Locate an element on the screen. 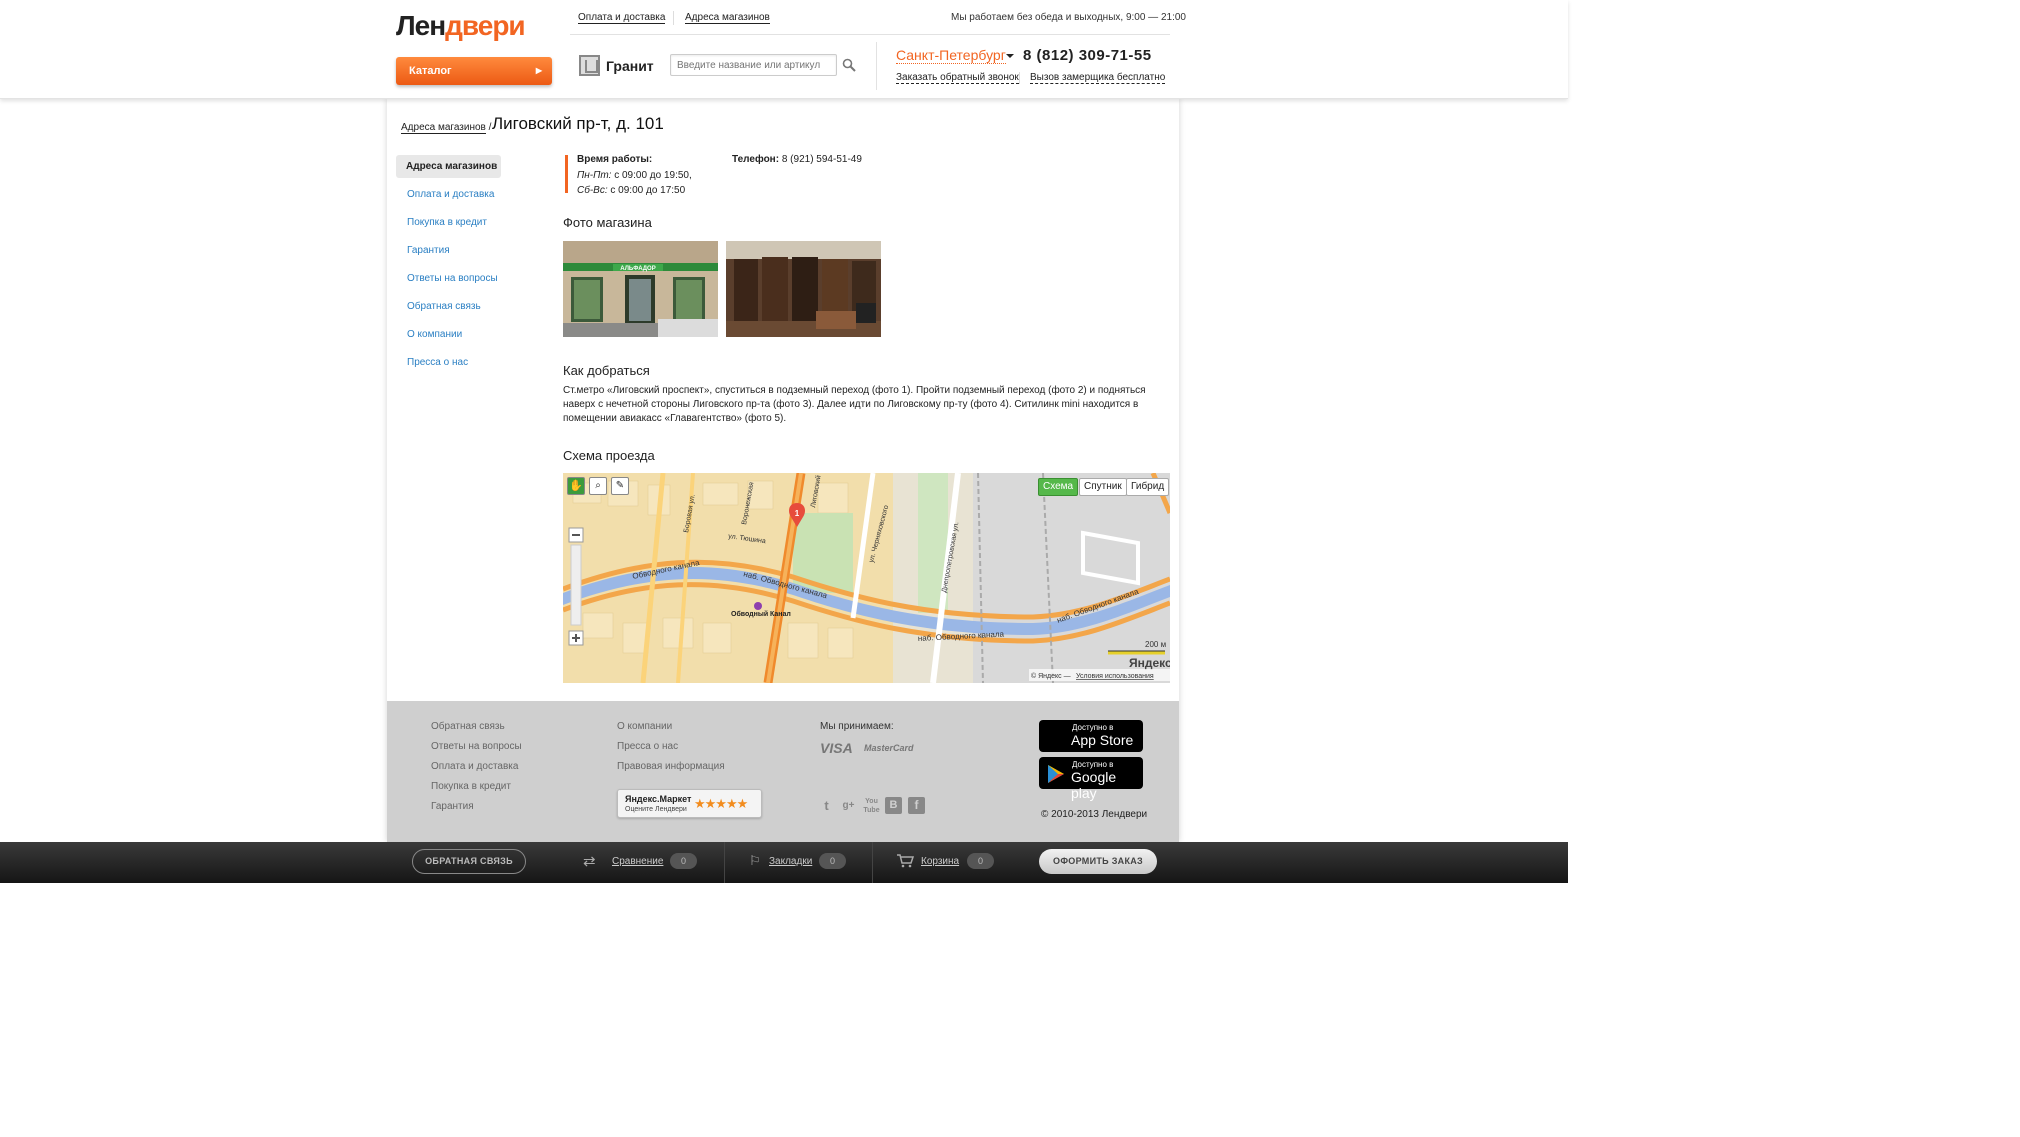 The height and width of the screenshot is (1137, 2020). rating-stars-icon: ★★★★★ is located at coordinates (721, 803).